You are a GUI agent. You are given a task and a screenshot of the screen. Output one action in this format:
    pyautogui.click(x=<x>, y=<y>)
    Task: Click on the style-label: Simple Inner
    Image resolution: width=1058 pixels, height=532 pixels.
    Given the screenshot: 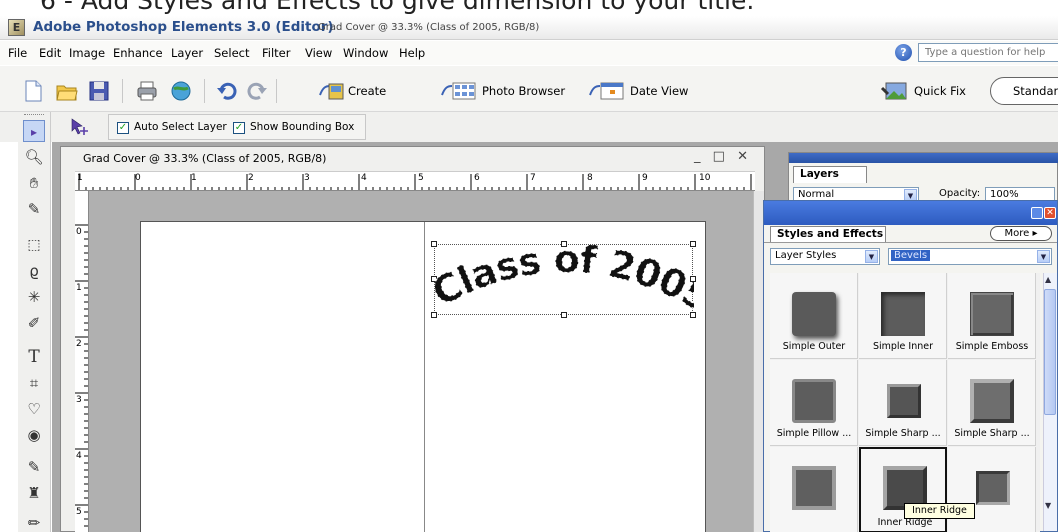 What is the action you would take?
    pyautogui.click(x=903, y=346)
    